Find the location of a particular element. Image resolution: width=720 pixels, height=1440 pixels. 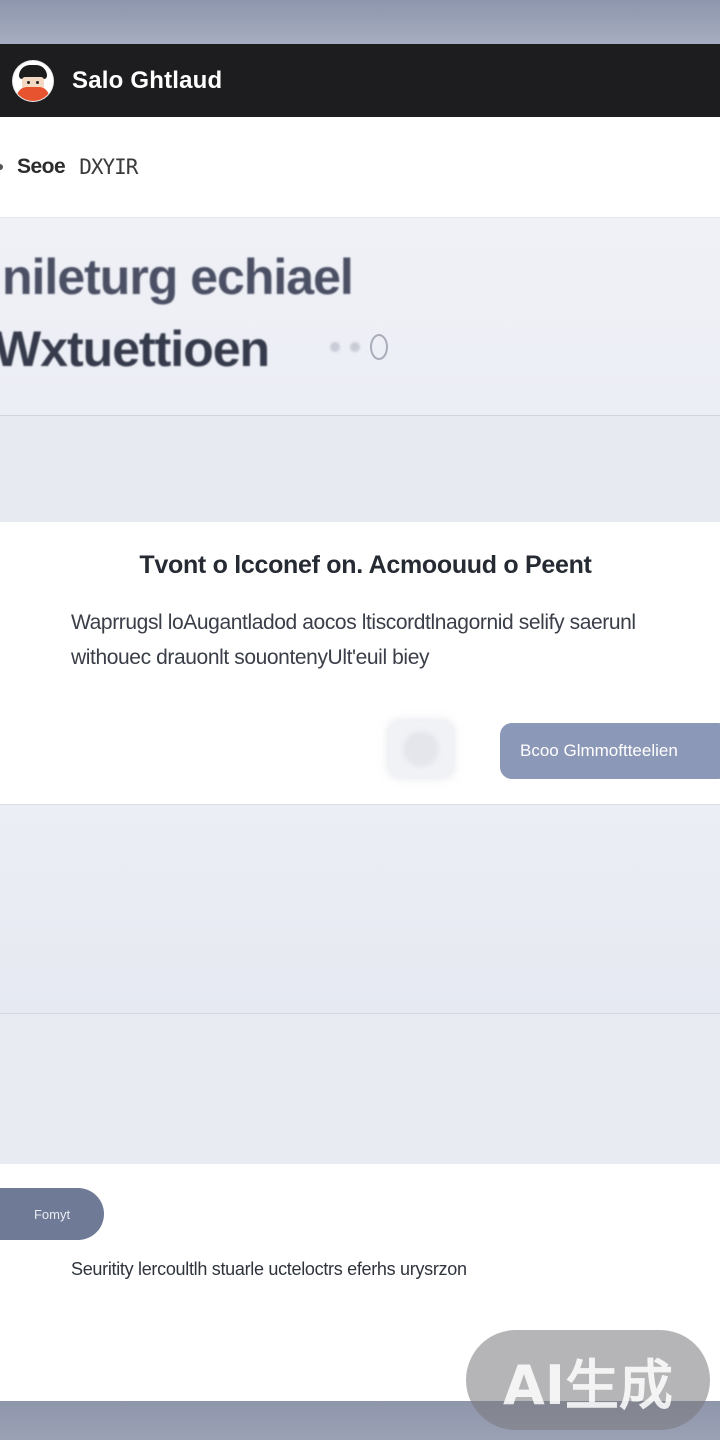

separator-band is located at coordinates (360, 469).